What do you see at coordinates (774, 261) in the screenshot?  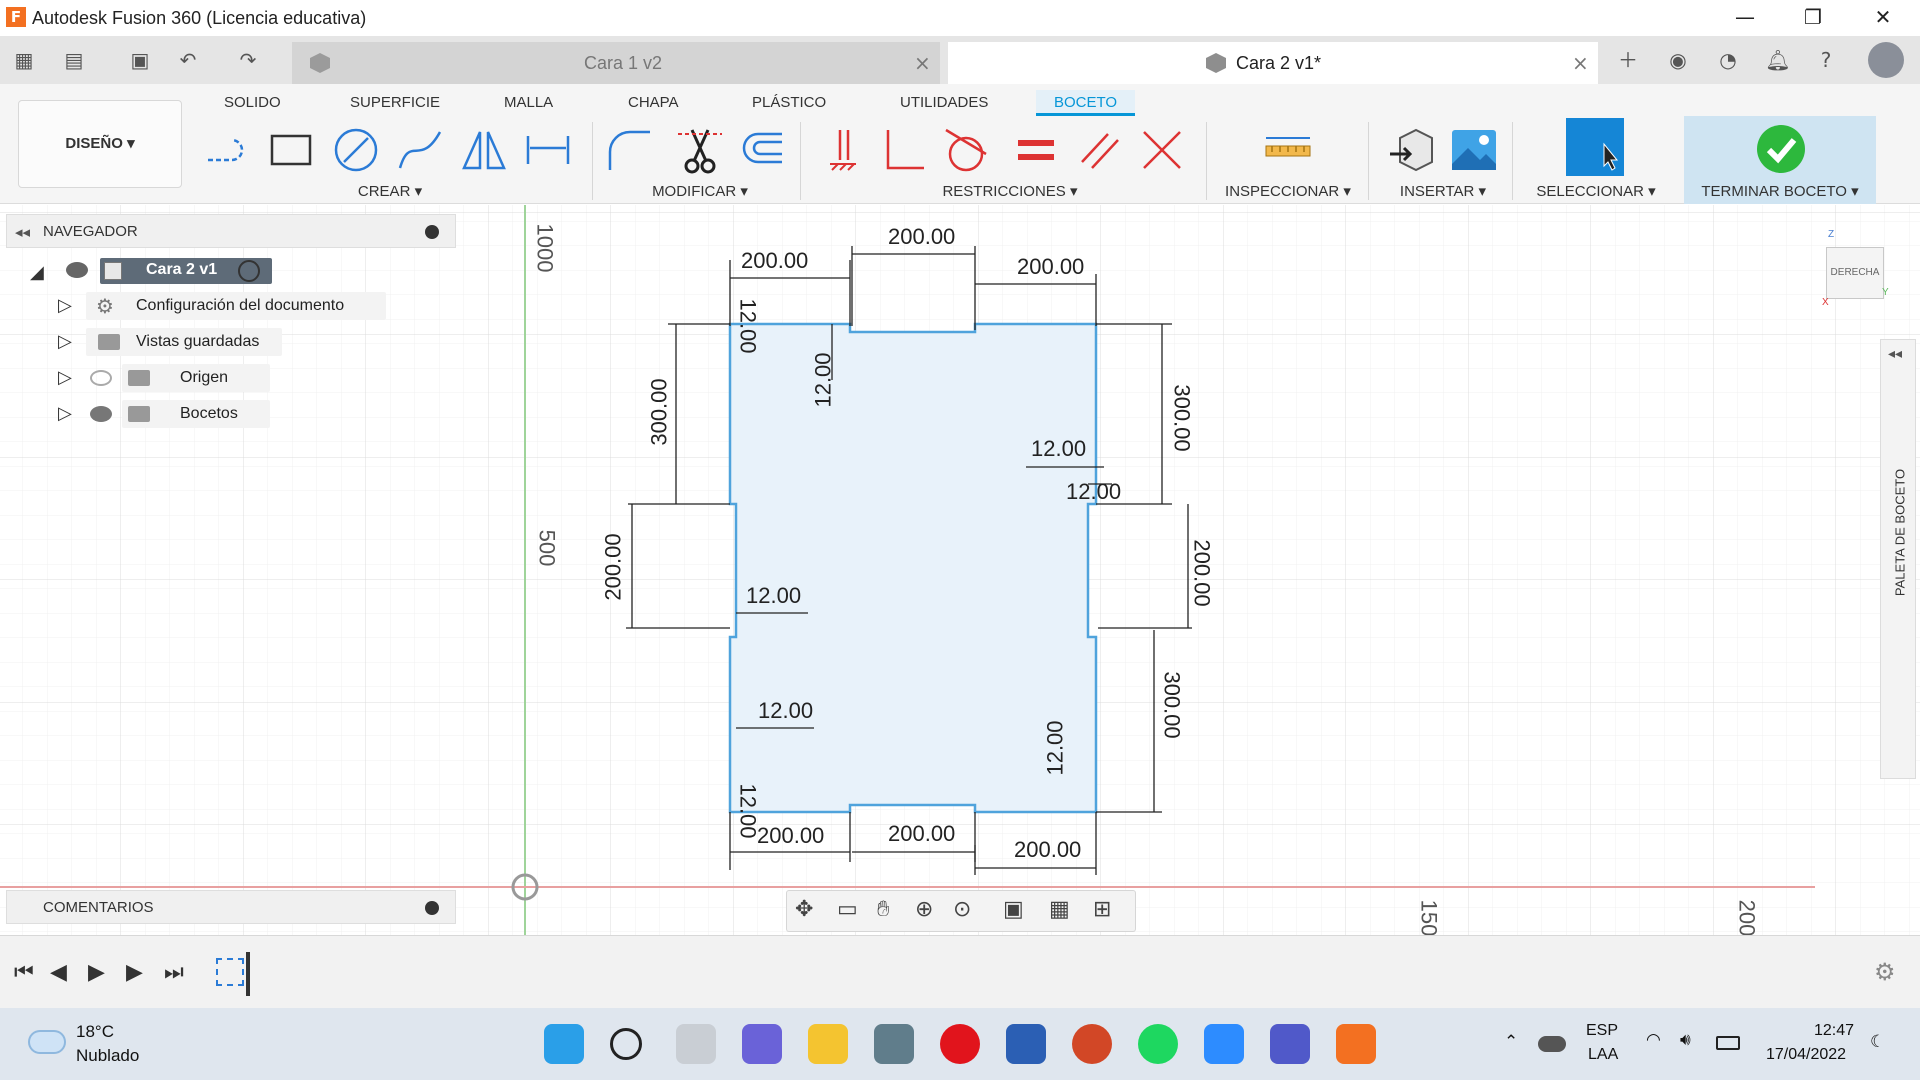 I see `dimension-top-left: 200.00` at bounding box center [774, 261].